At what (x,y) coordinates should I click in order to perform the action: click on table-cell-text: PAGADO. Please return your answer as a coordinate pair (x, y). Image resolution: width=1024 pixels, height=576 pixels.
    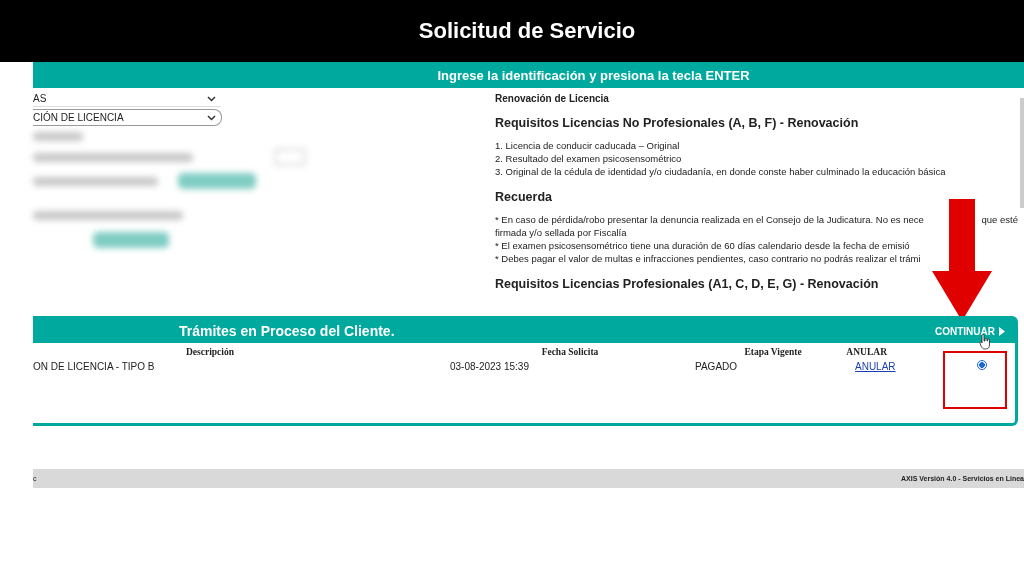
    Looking at the image, I should click on (717, 366).